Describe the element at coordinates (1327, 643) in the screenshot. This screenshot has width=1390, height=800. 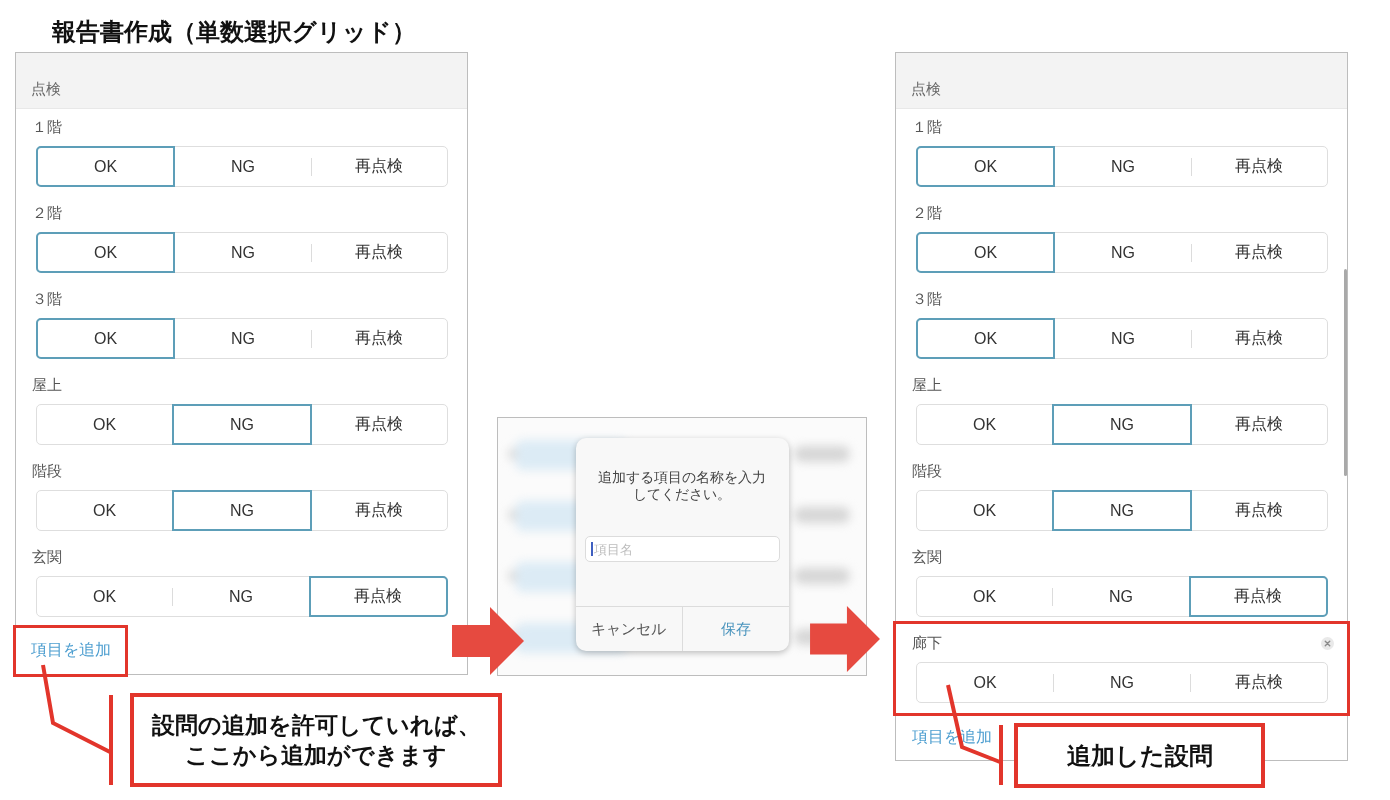
I see `close-icon` at that location.